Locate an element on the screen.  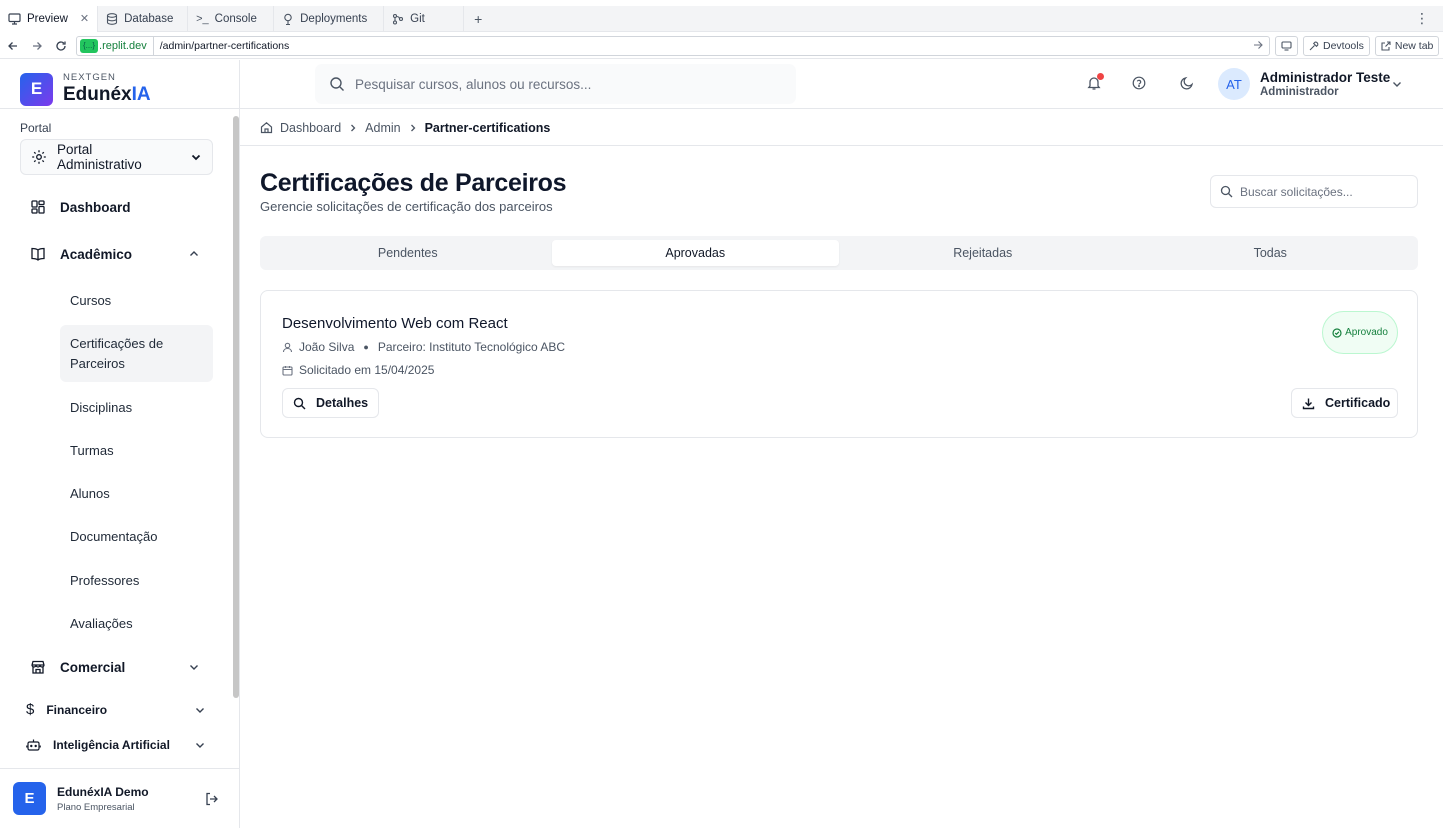
new-tab-plus-icon: + is located at coordinates (478, 19).